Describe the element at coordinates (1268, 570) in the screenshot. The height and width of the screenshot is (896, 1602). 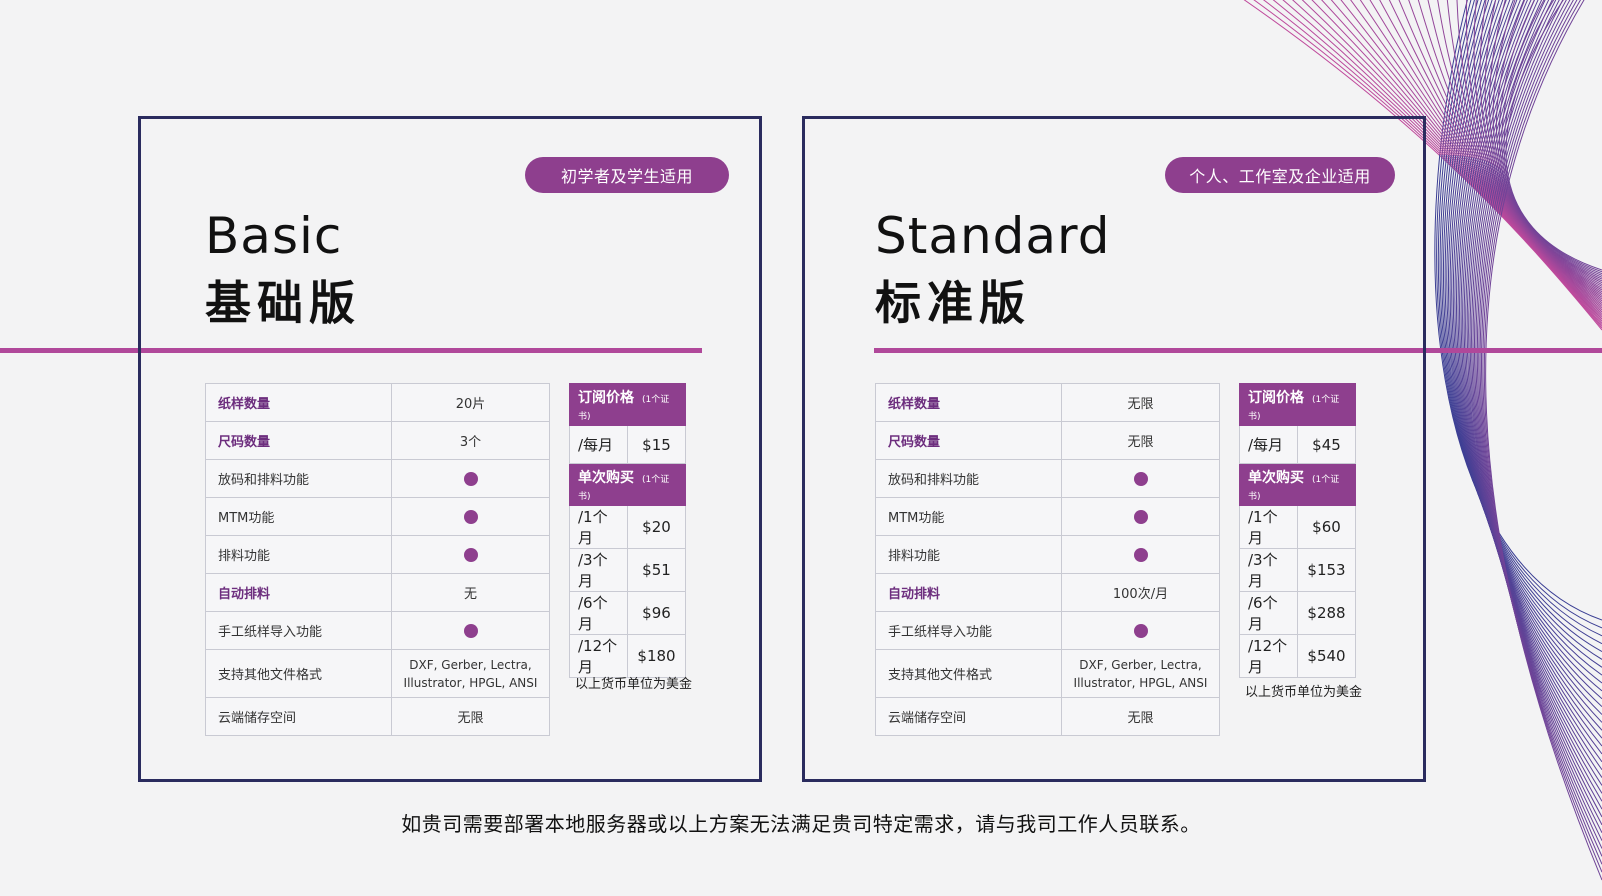
I see `price-period: /3个月` at that location.